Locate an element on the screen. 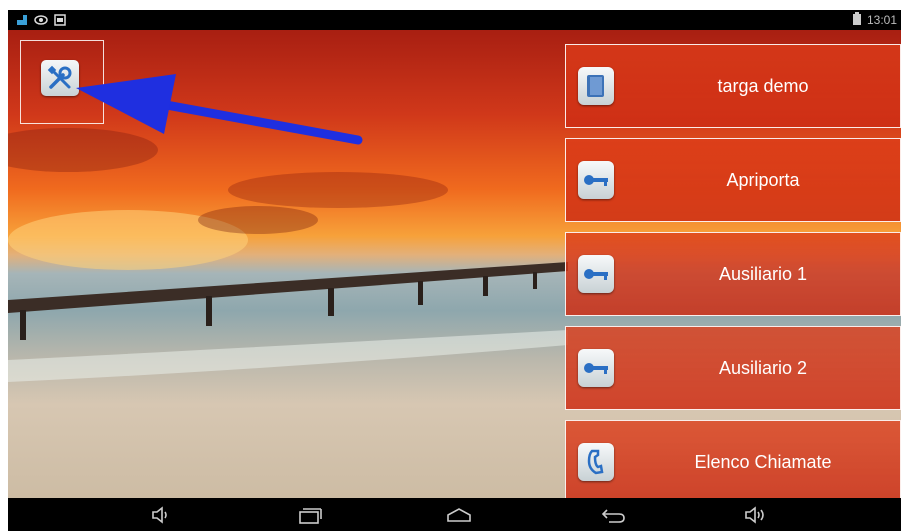  screenshot-icon is located at coordinates (60, 22).